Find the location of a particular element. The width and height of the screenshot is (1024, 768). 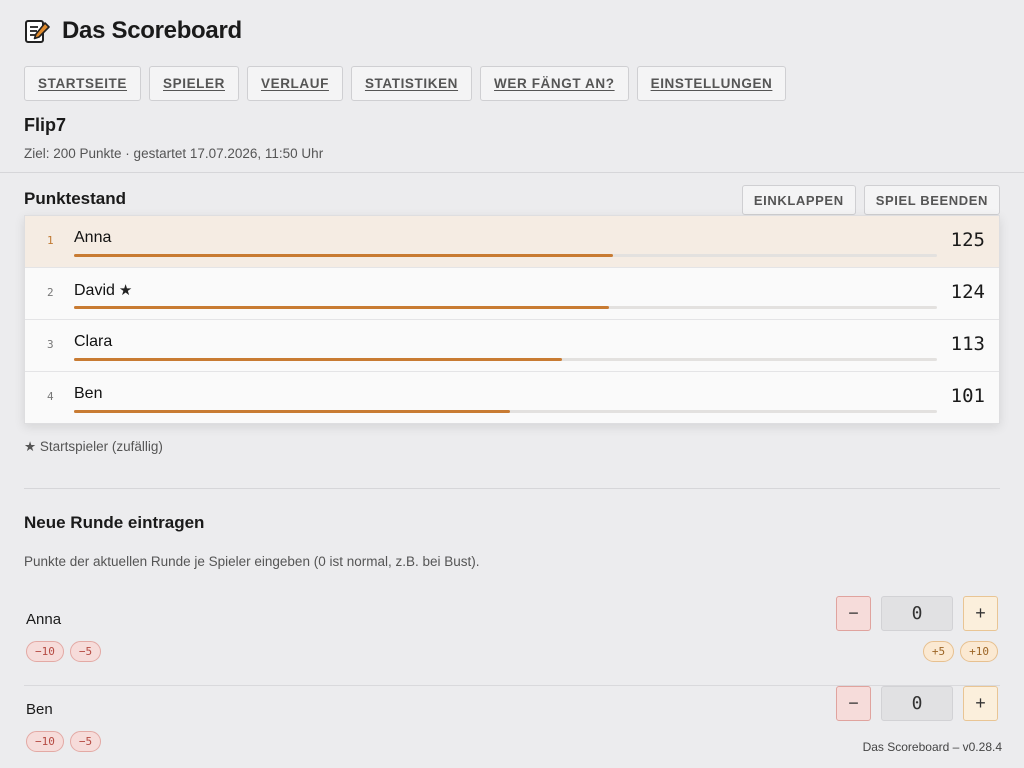

player-name-text: Anna is located at coordinates (93, 237).